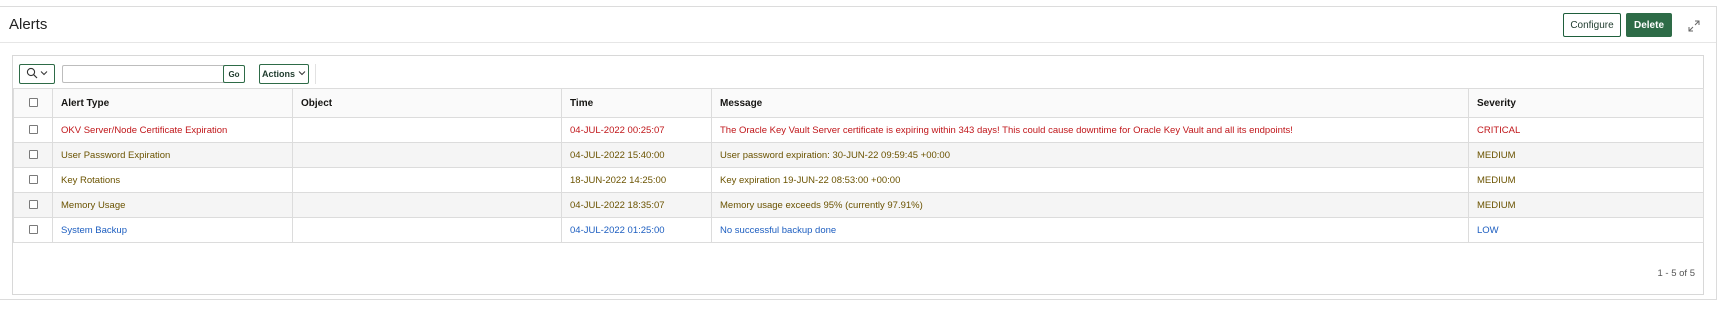  Describe the element at coordinates (1586, 230) in the screenshot. I see `severity-cell: LOW` at that location.